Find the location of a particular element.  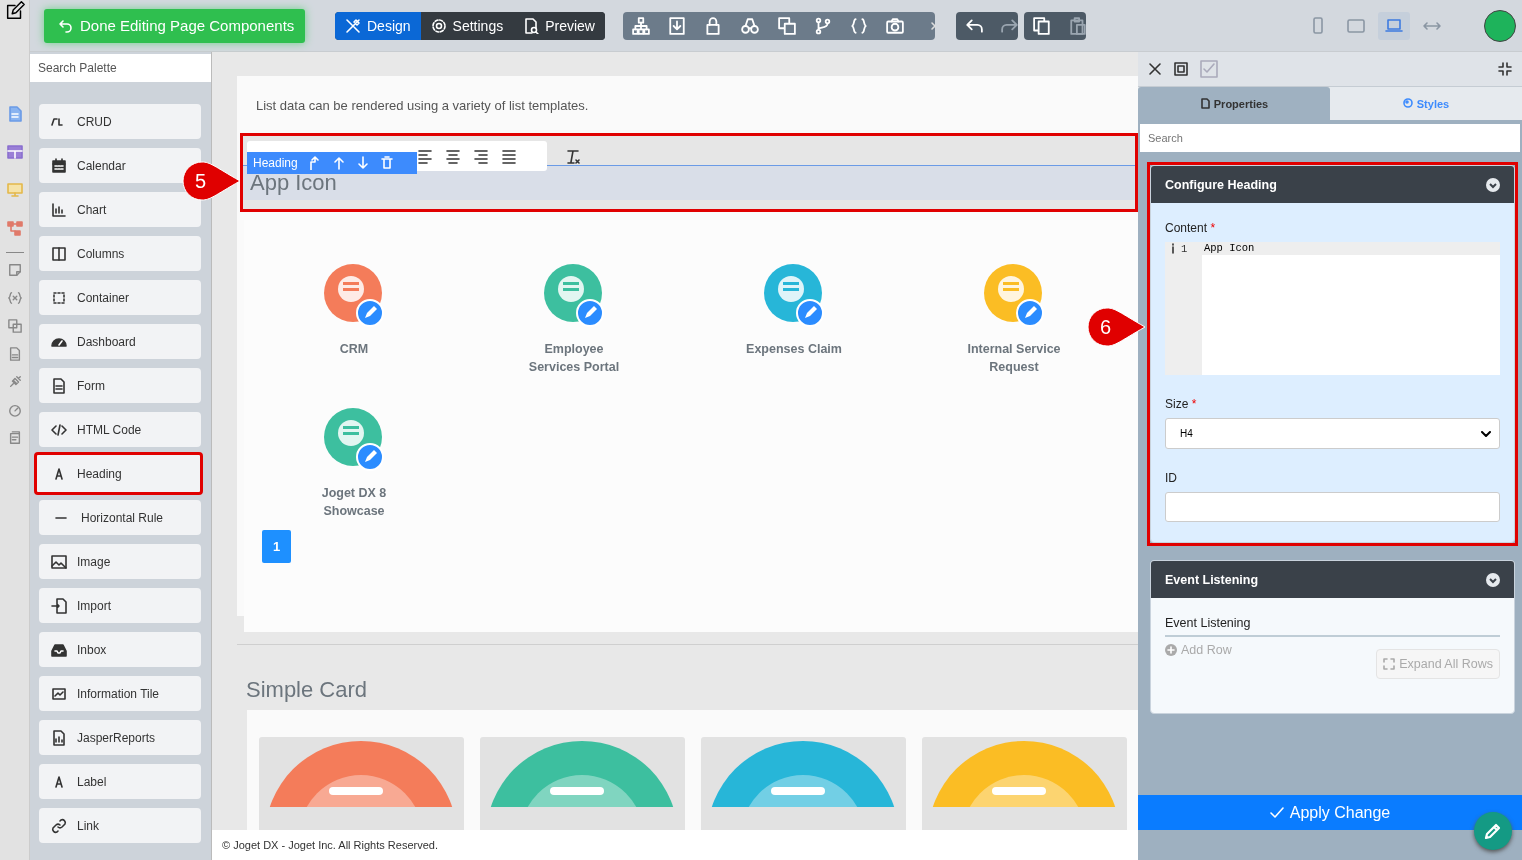

section-title: Event Listening is located at coordinates (1212, 579).